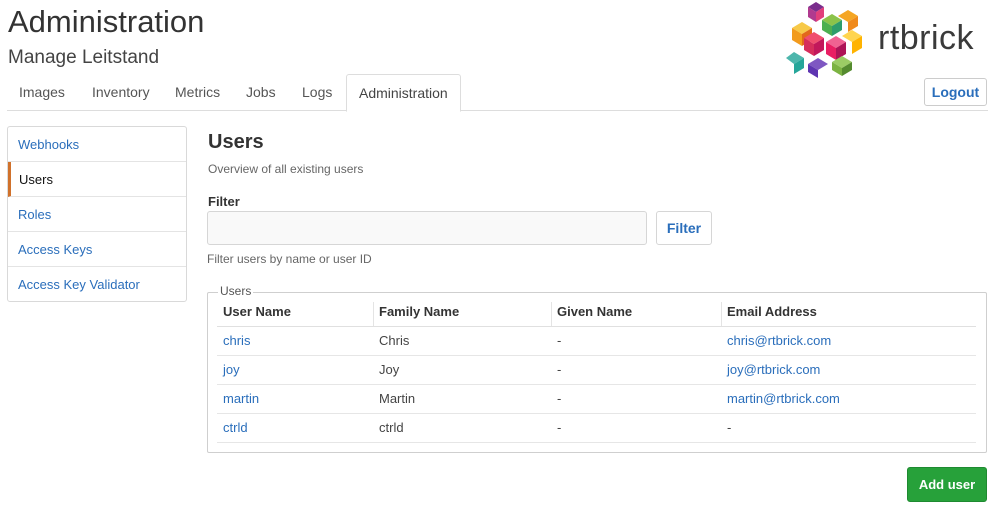 The image size is (998, 509). Describe the element at coordinates (97, 144) in the screenshot. I see `sidebar-item-webhooks: Webhooks` at that location.